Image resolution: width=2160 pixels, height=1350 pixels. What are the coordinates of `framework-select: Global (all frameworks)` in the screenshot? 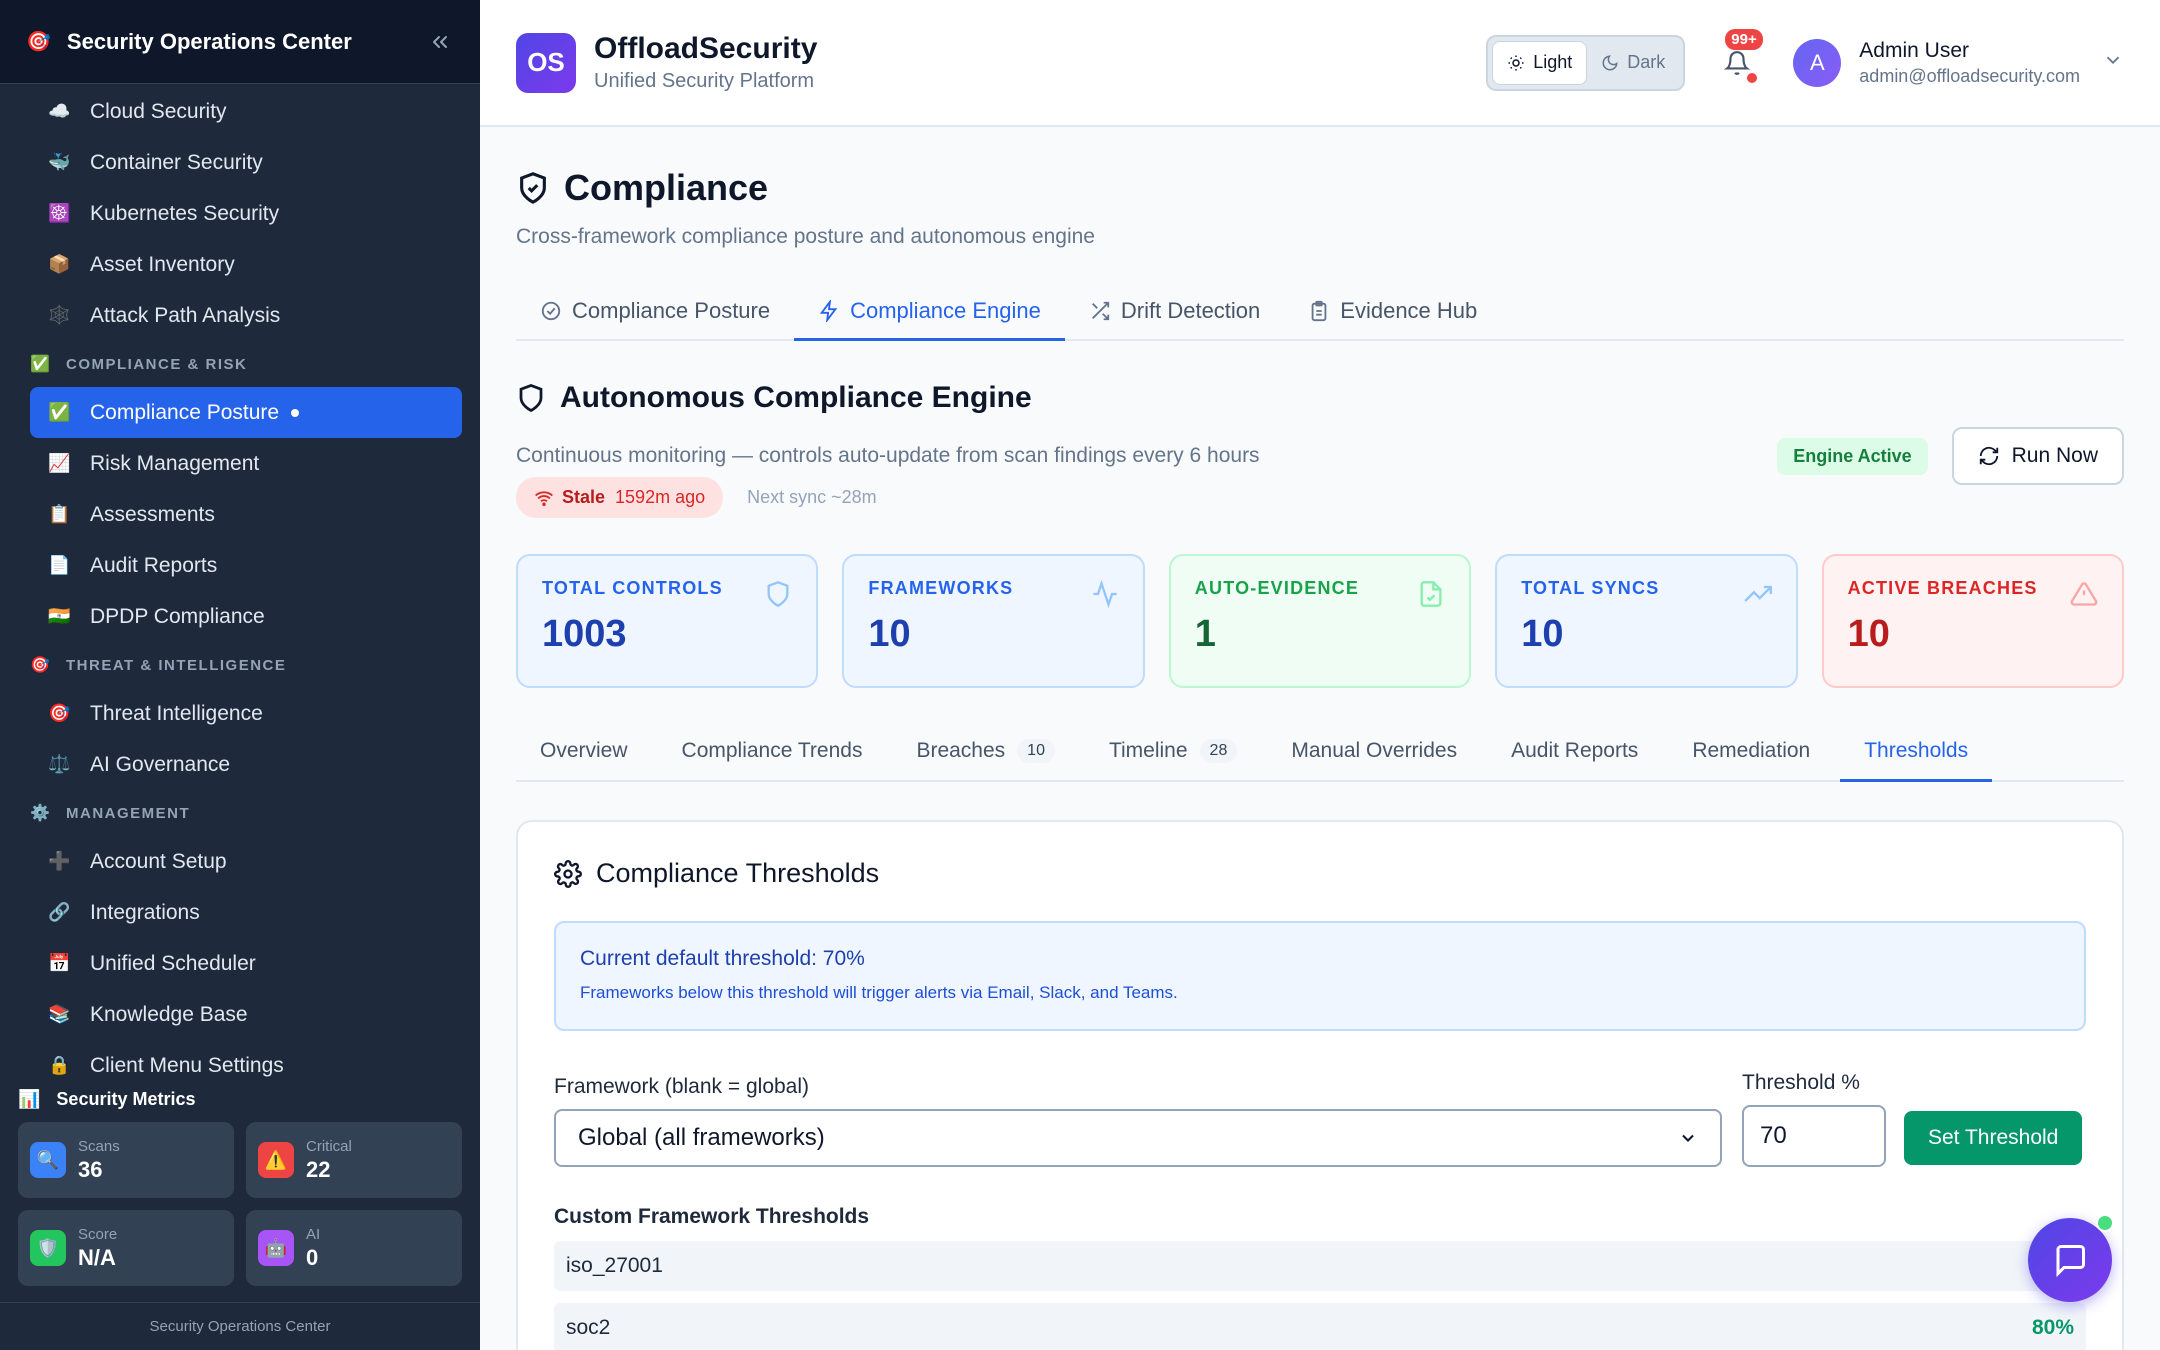 It's located at (1138, 1138).